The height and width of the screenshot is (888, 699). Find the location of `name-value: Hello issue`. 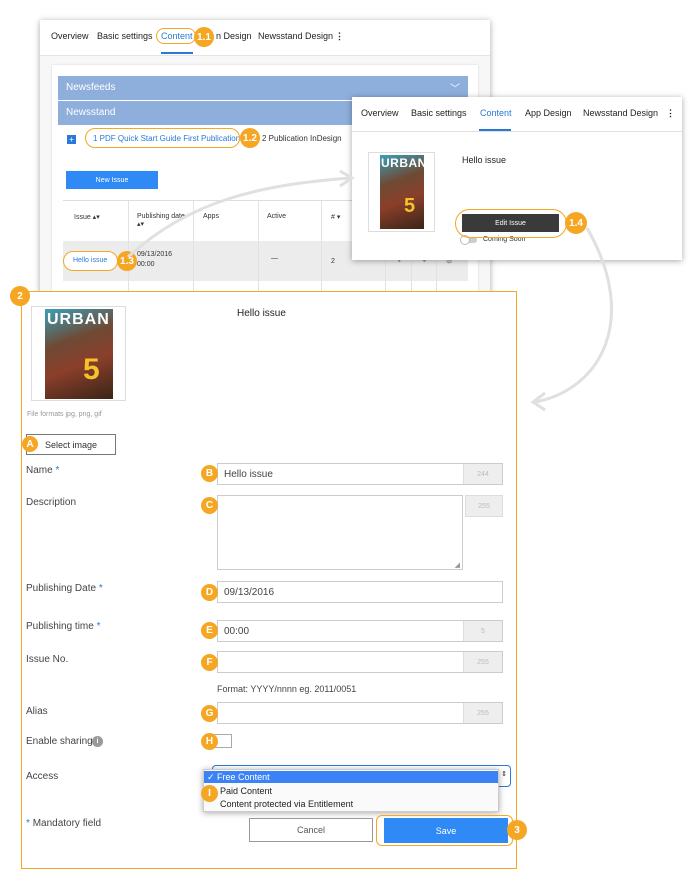

name-value: Hello issue is located at coordinates (248, 474).